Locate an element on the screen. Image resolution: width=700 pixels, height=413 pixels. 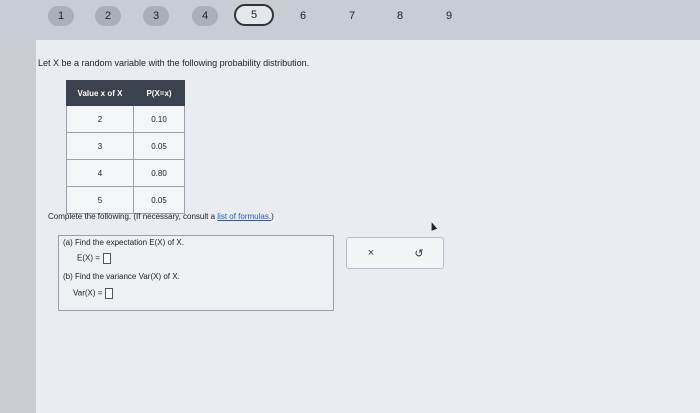
left-margin is located at coordinates (18, 226).